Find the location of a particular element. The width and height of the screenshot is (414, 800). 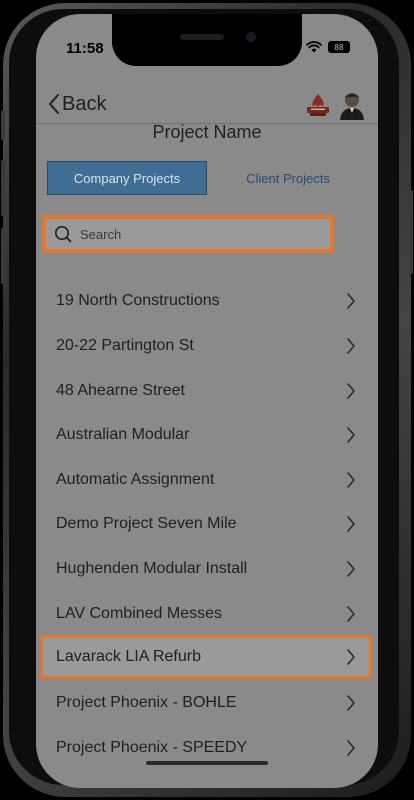

company-logo is located at coordinates (318, 105).